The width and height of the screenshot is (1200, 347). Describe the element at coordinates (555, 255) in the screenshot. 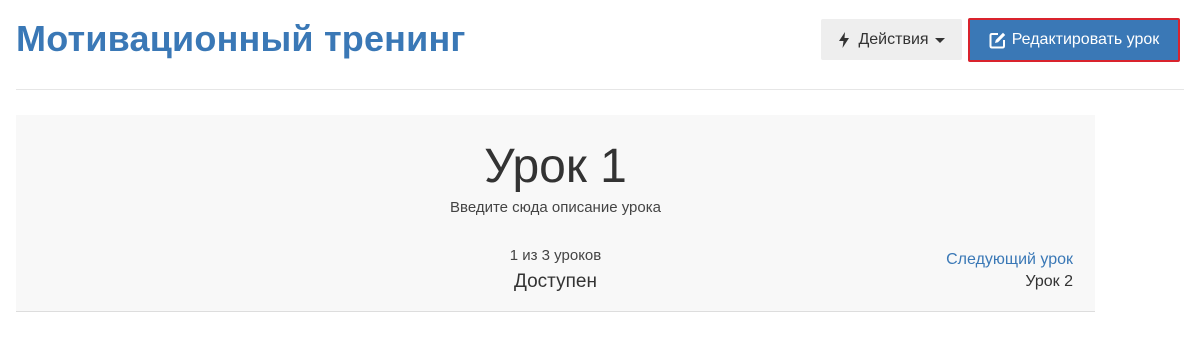

I see `lesson-progress: 1 из 3 уроков` at that location.